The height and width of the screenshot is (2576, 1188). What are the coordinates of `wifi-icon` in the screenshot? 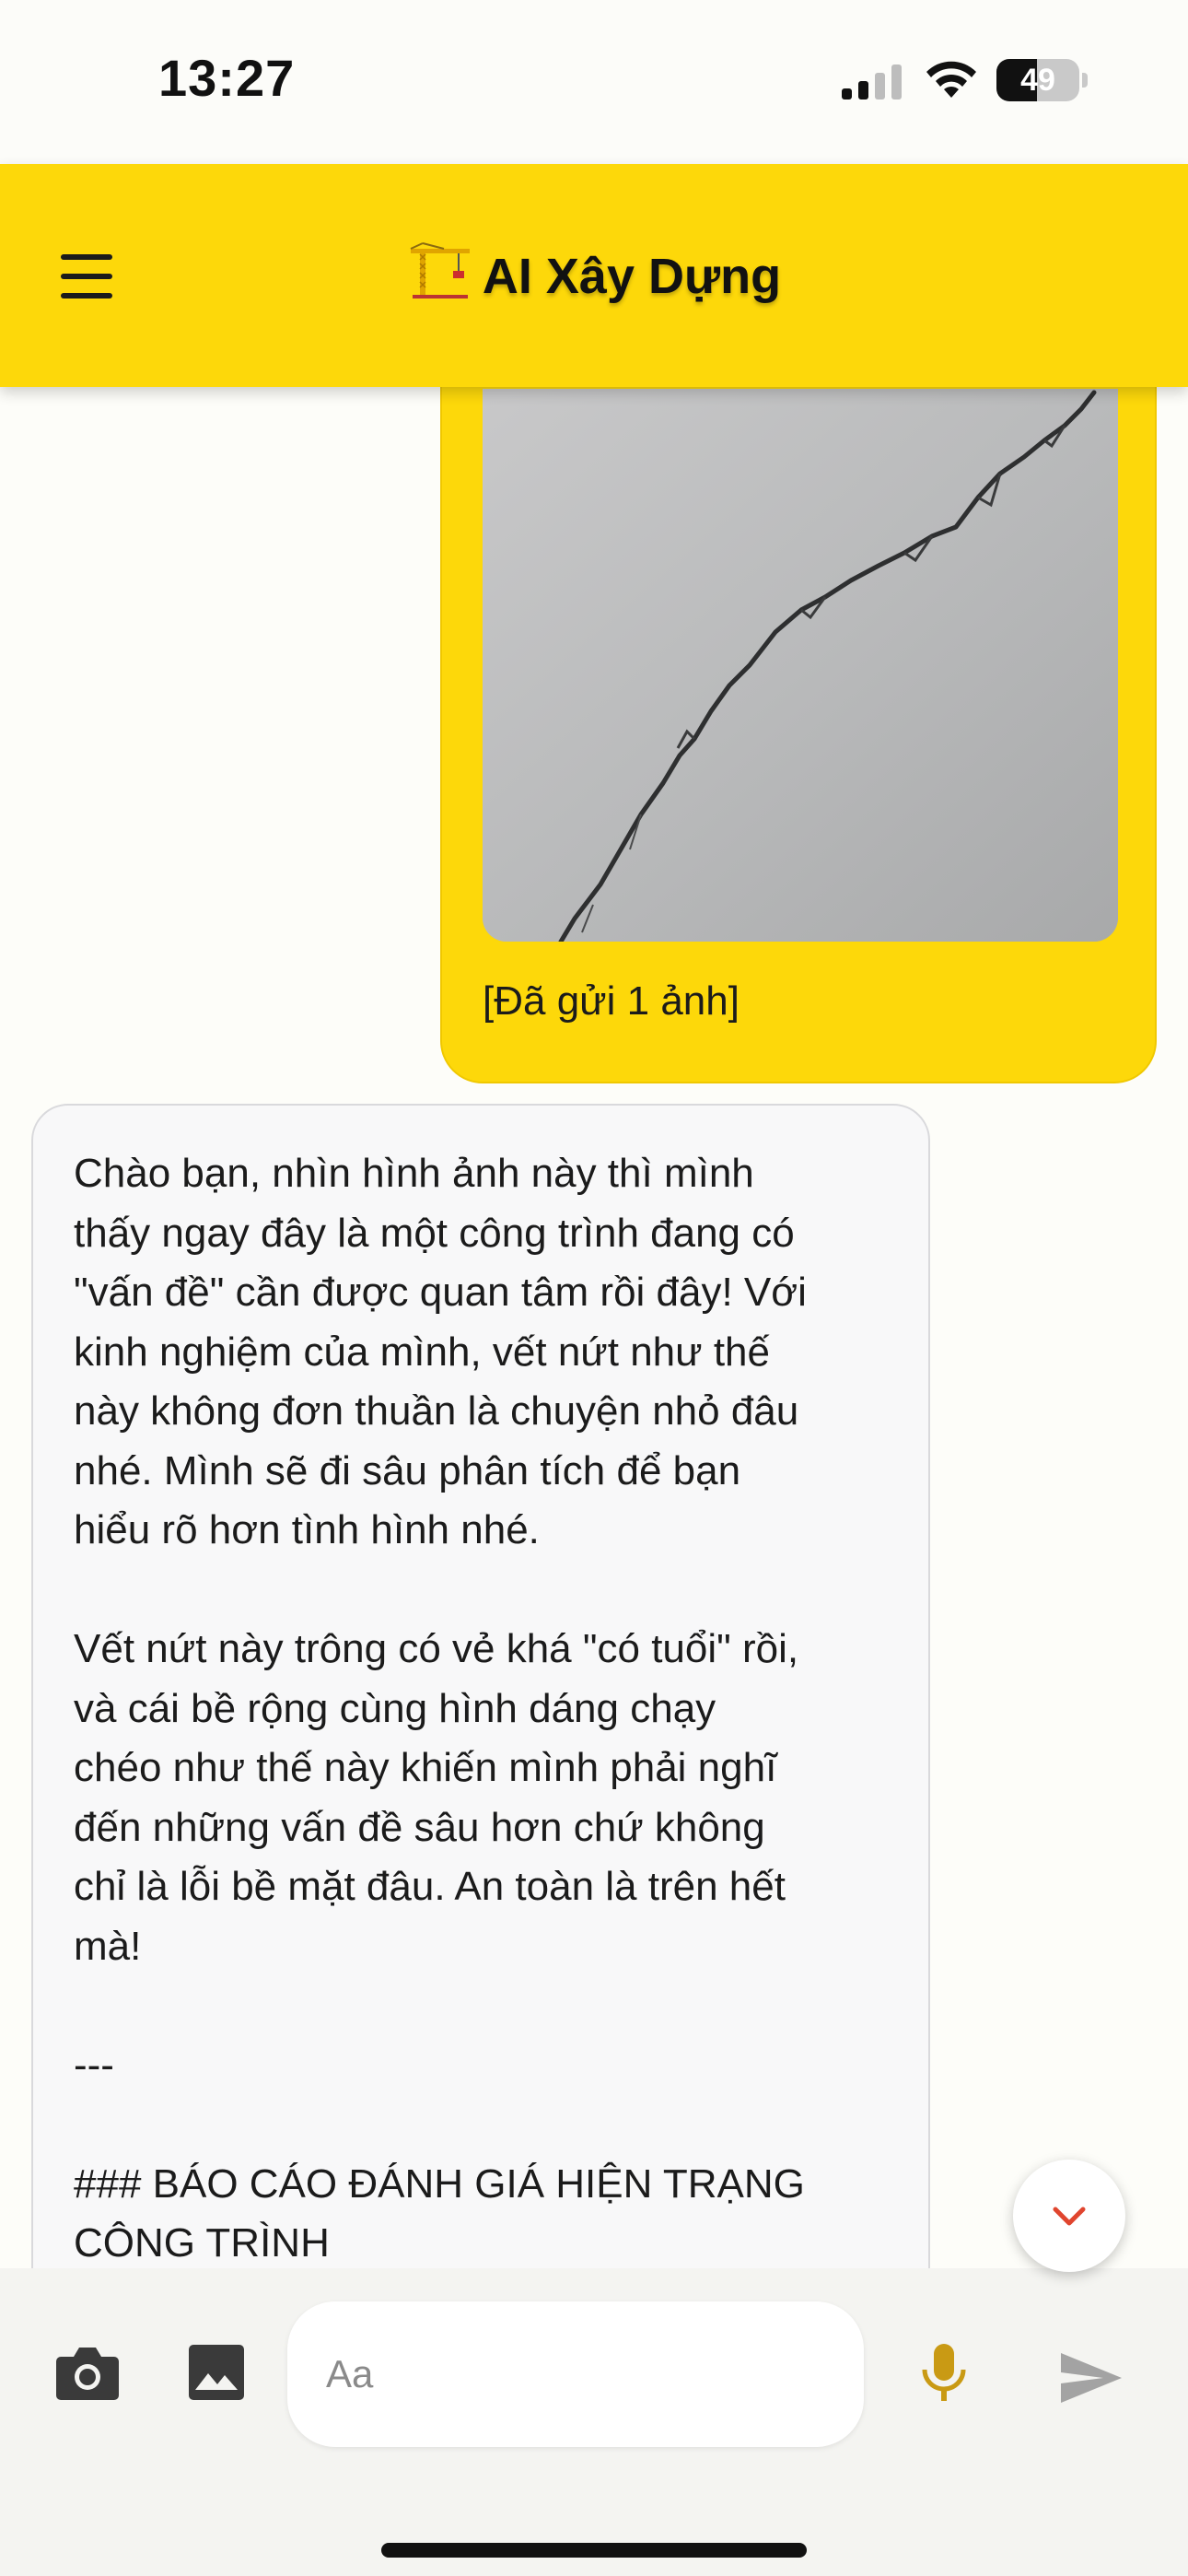 It's located at (951, 79).